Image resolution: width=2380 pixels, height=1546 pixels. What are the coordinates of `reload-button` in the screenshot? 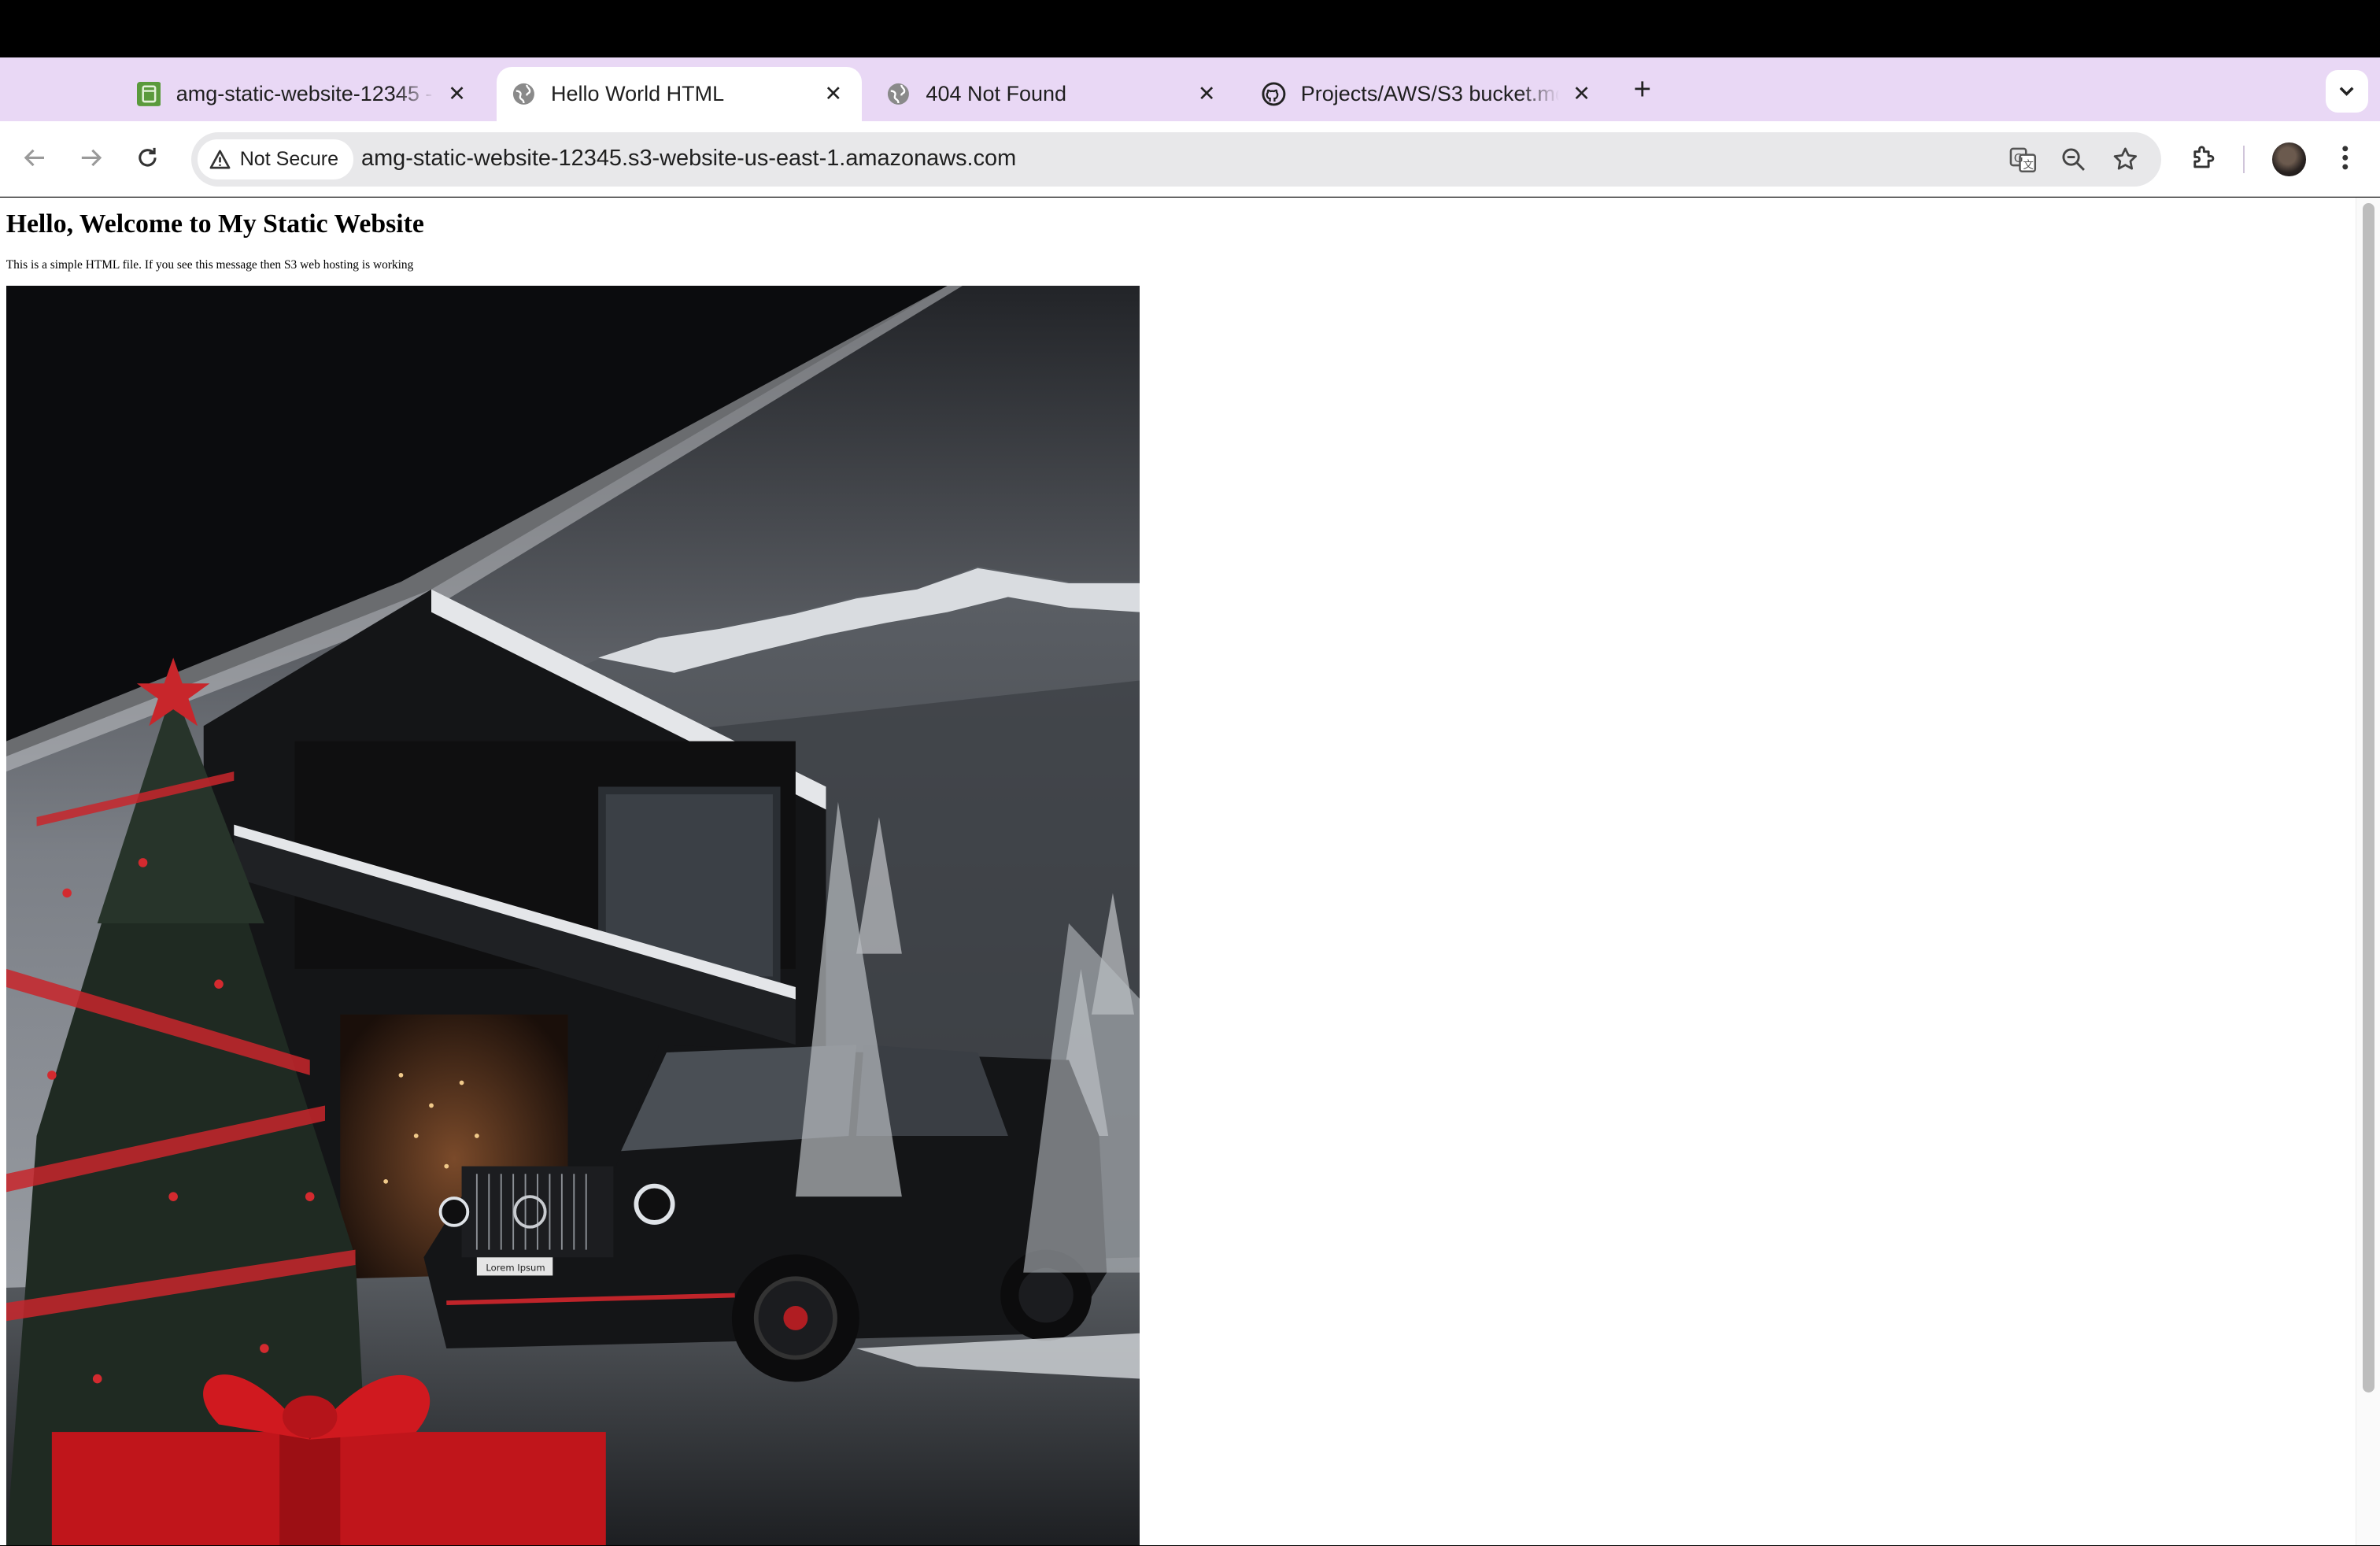 It's located at (147, 157).